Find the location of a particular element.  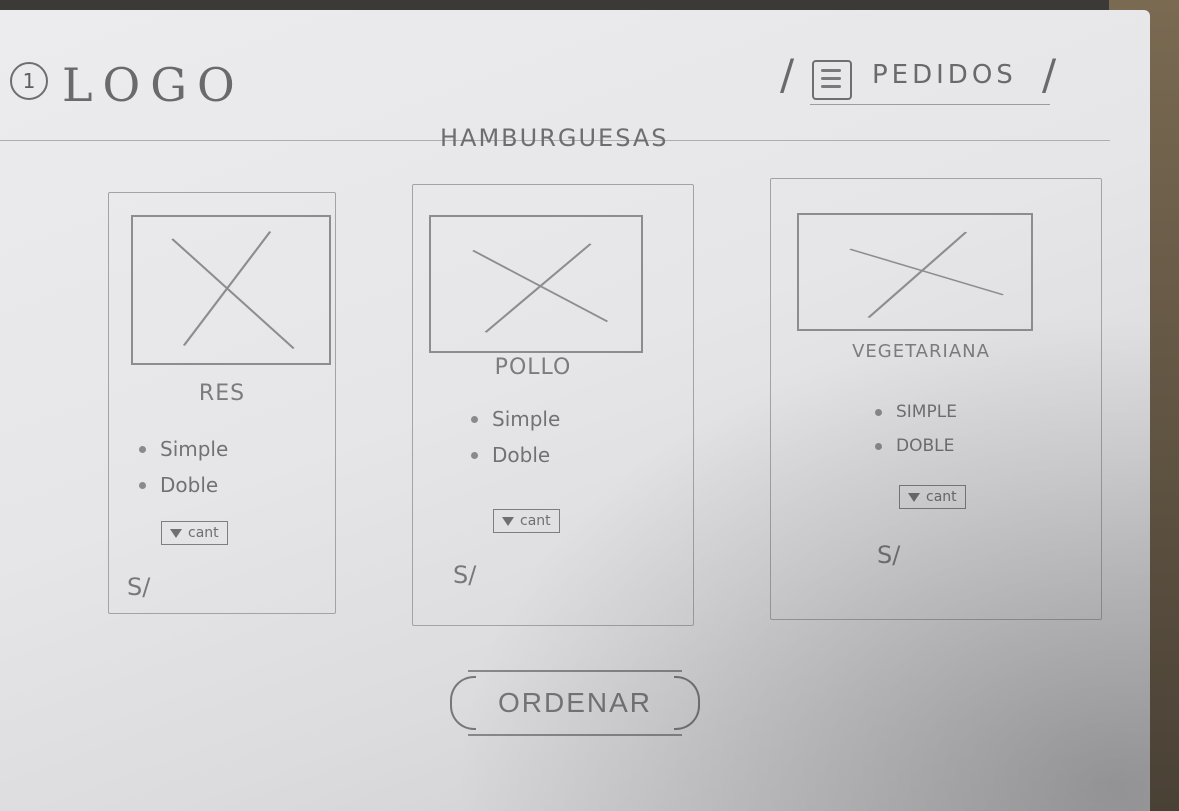

burger-icon is located at coordinates (832, 80).